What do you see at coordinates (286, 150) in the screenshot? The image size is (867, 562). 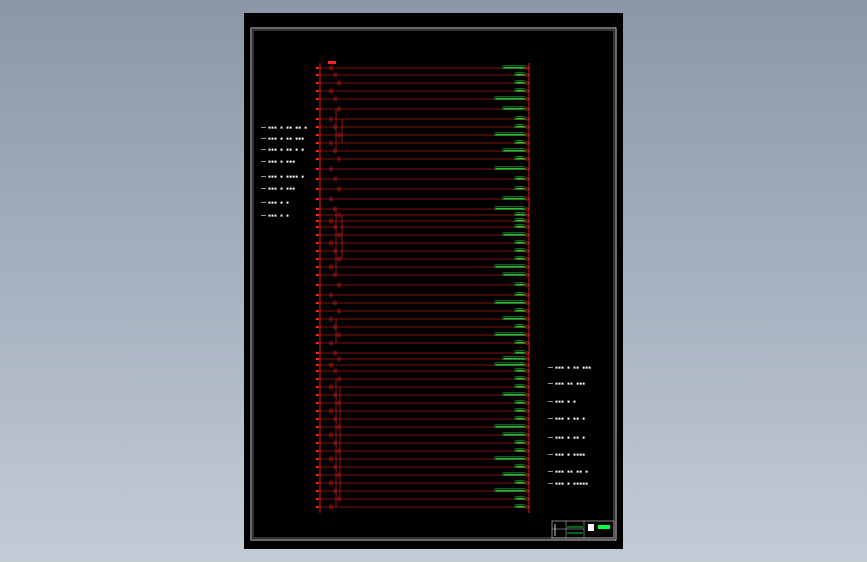 I see `diagram-note: ▪▪▪ ▪ ▪▪ ▪ ▪` at bounding box center [286, 150].